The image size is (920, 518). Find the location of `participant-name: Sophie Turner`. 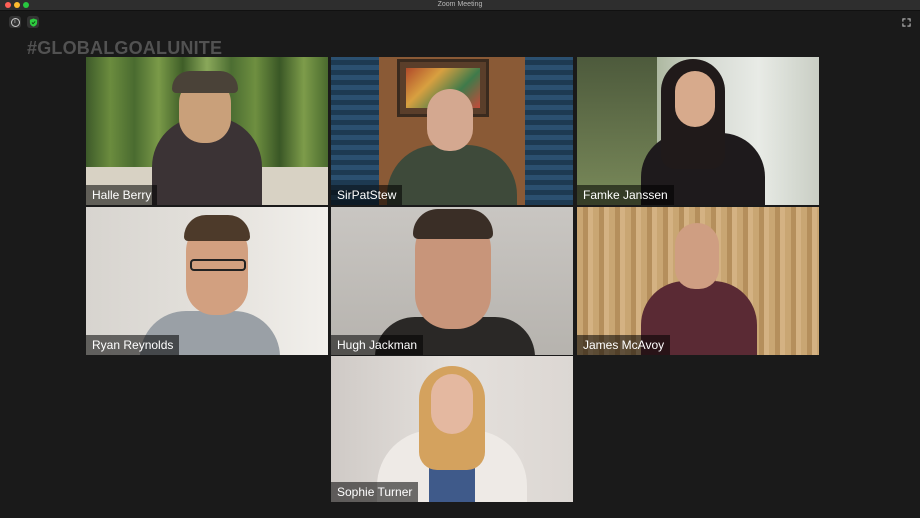

participant-name: Sophie Turner is located at coordinates (375, 492).